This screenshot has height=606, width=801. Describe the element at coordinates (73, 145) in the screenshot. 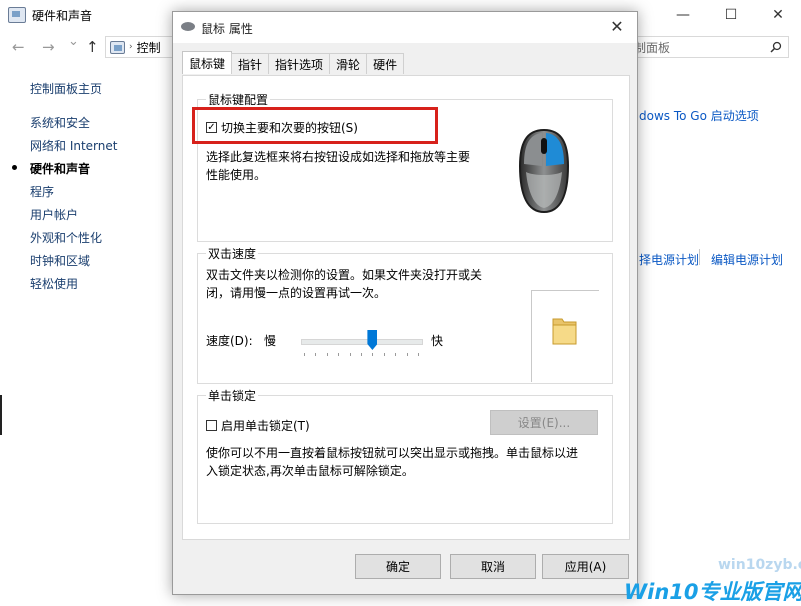

I see `sidebar-item-network: 网络和 Internet` at that location.